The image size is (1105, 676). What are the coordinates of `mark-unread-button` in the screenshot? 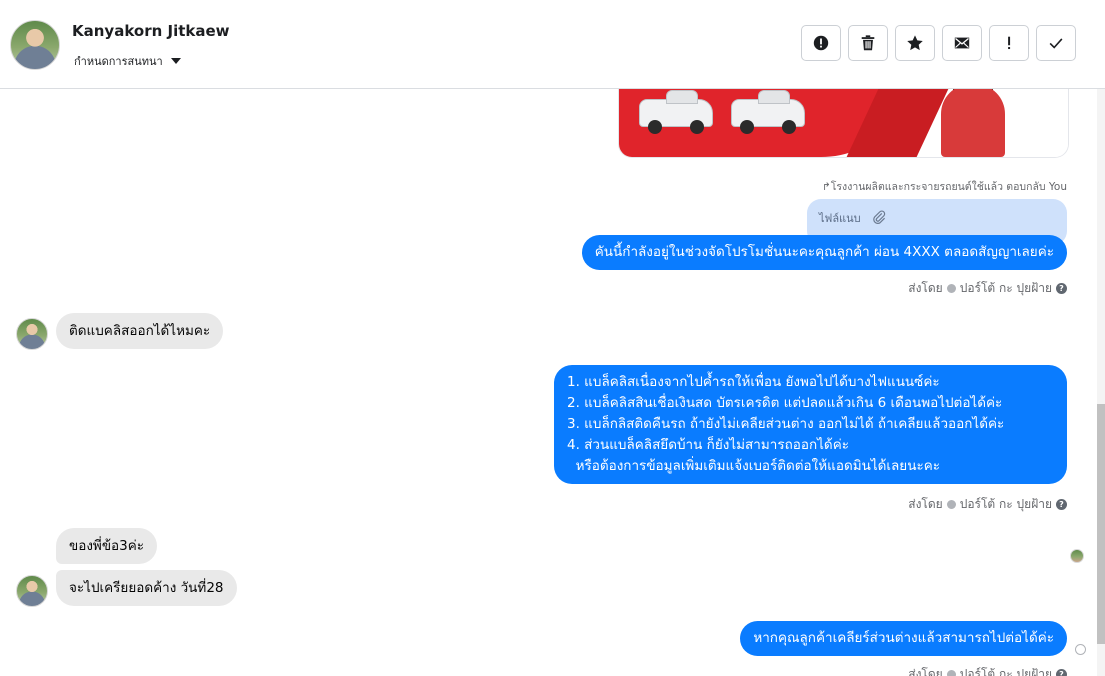 It's located at (962, 43).